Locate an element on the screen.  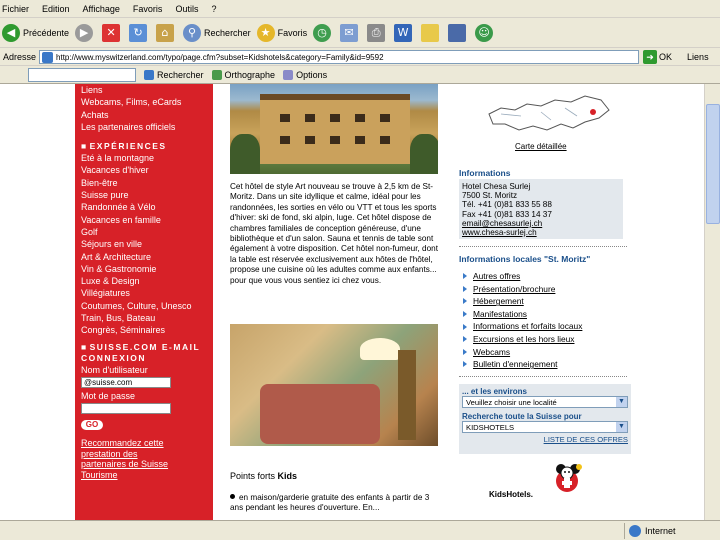
experience-link: Bien-être is located at coordinates (147, 183).